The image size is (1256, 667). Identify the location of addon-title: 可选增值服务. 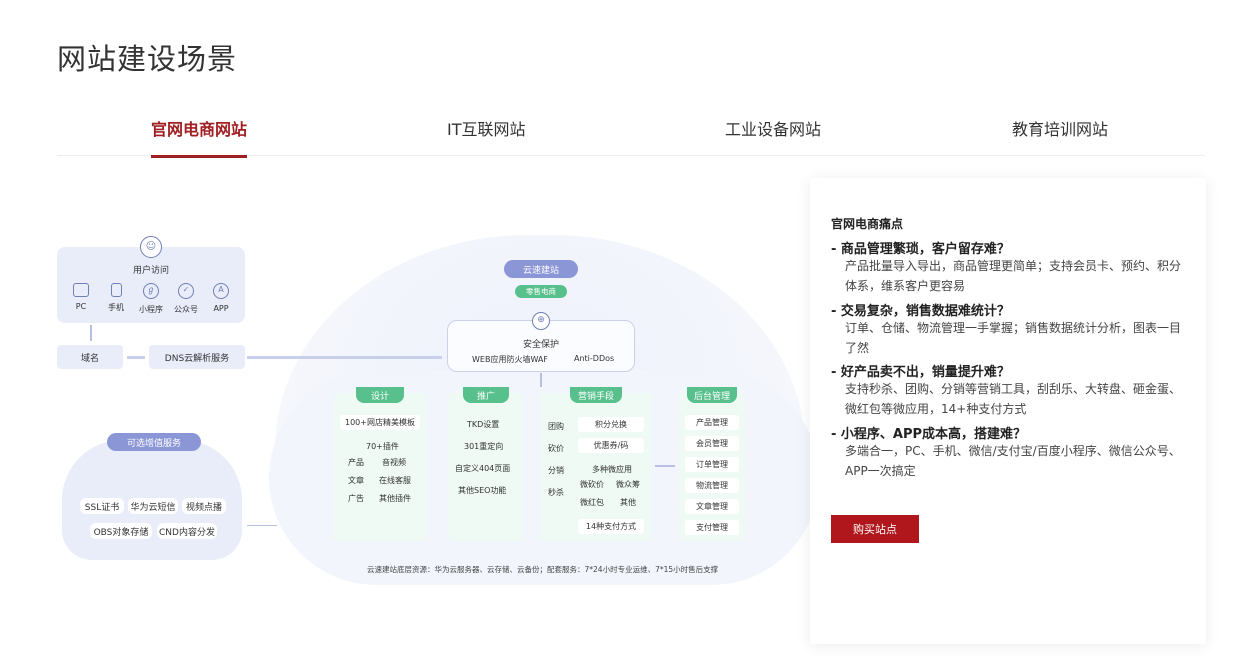
(154, 442).